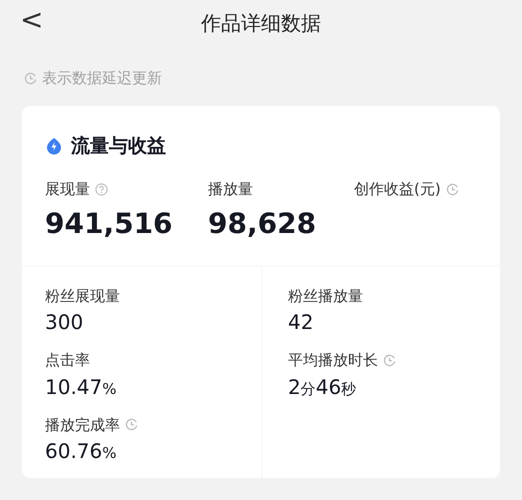 Image resolution: width=522 pixels, height=500 pixels. Describe the element at coordinates (64, 322) in the screenshot. I see `stat-value: 300` at that location.